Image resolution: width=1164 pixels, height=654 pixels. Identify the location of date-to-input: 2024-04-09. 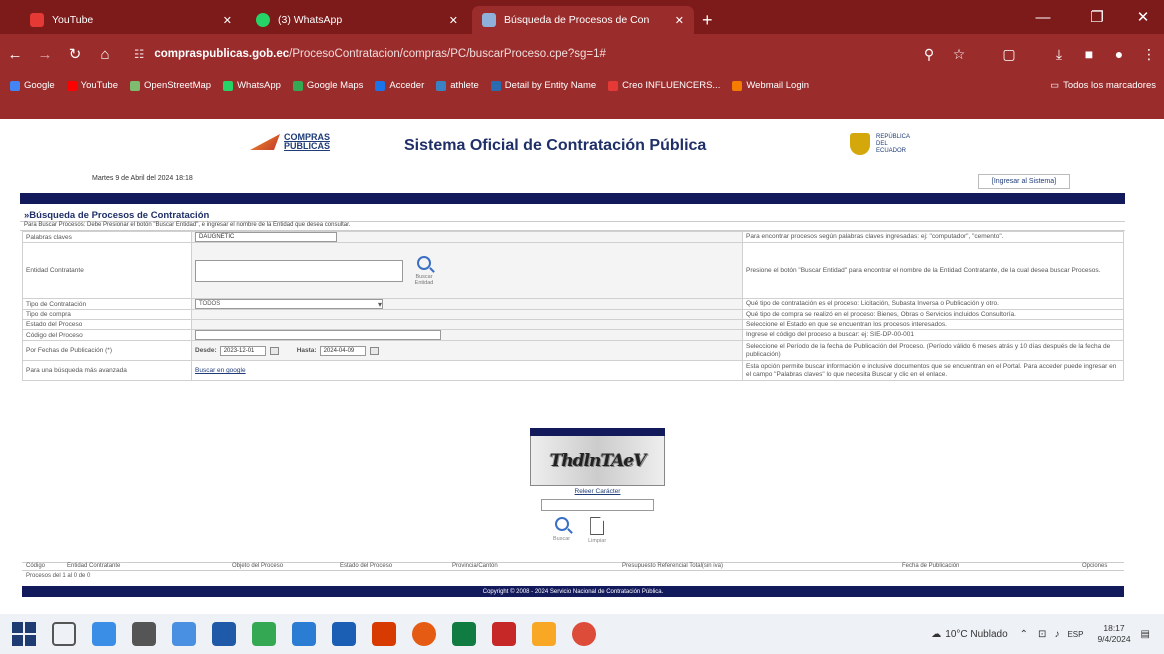
(342, 350).